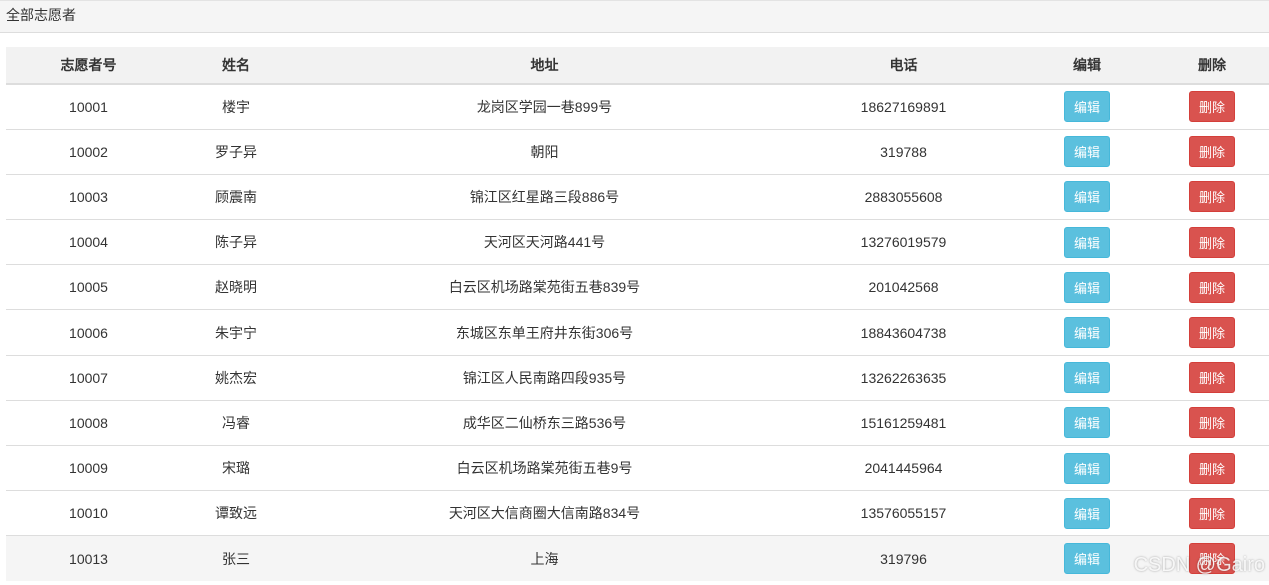  I want to click on table-row: 10001 楼宇 龙岗区学园一巷899号 18627169891 编辑 删除, so click(637, 106).